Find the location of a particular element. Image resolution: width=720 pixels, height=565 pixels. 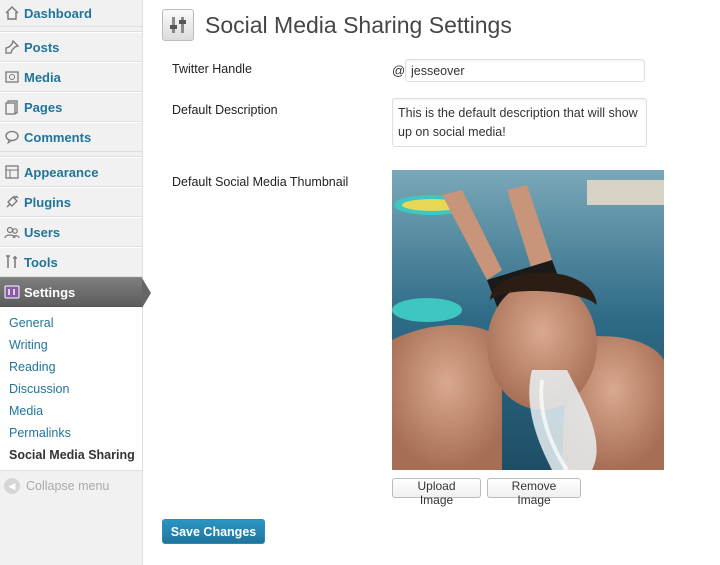

submenu-item-general: General is located at coordinates (71, 323).